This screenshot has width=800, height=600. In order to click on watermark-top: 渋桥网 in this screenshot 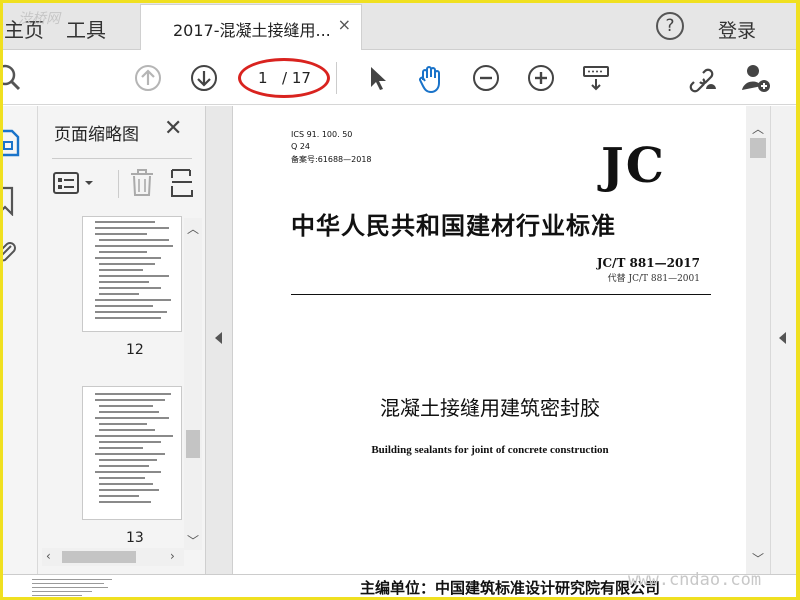, I will do `click(39, 19)`.